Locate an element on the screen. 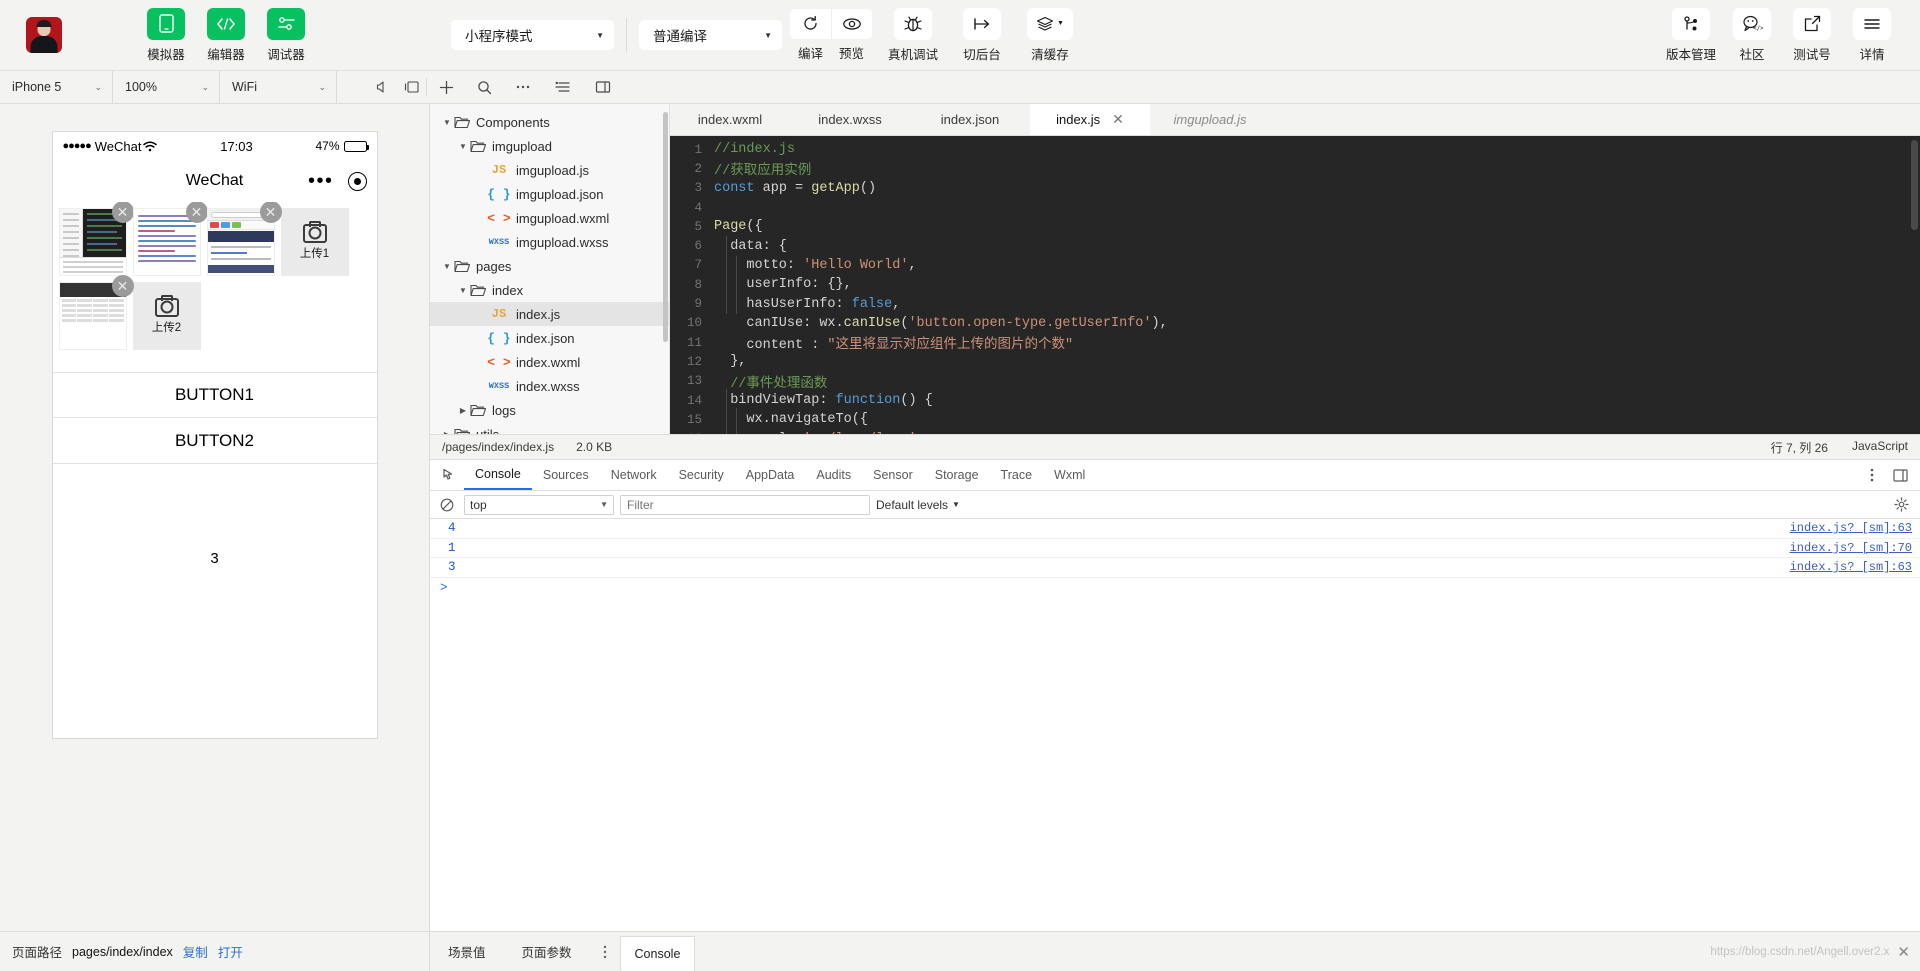 This screenshot has height=971, width=1920. copy-path-link: 复制 is located at coordinates (195, 951).